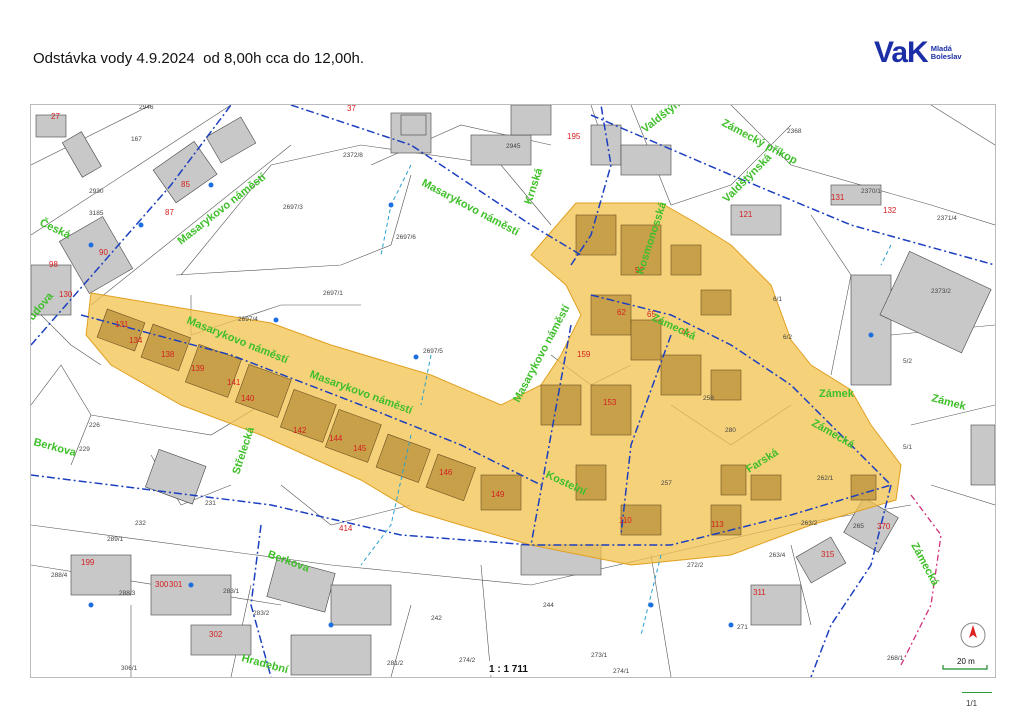  What do you see at coordinates (88, 562) in the screenshot?
I see `house-number: 199` at bounding box center [88, 562].